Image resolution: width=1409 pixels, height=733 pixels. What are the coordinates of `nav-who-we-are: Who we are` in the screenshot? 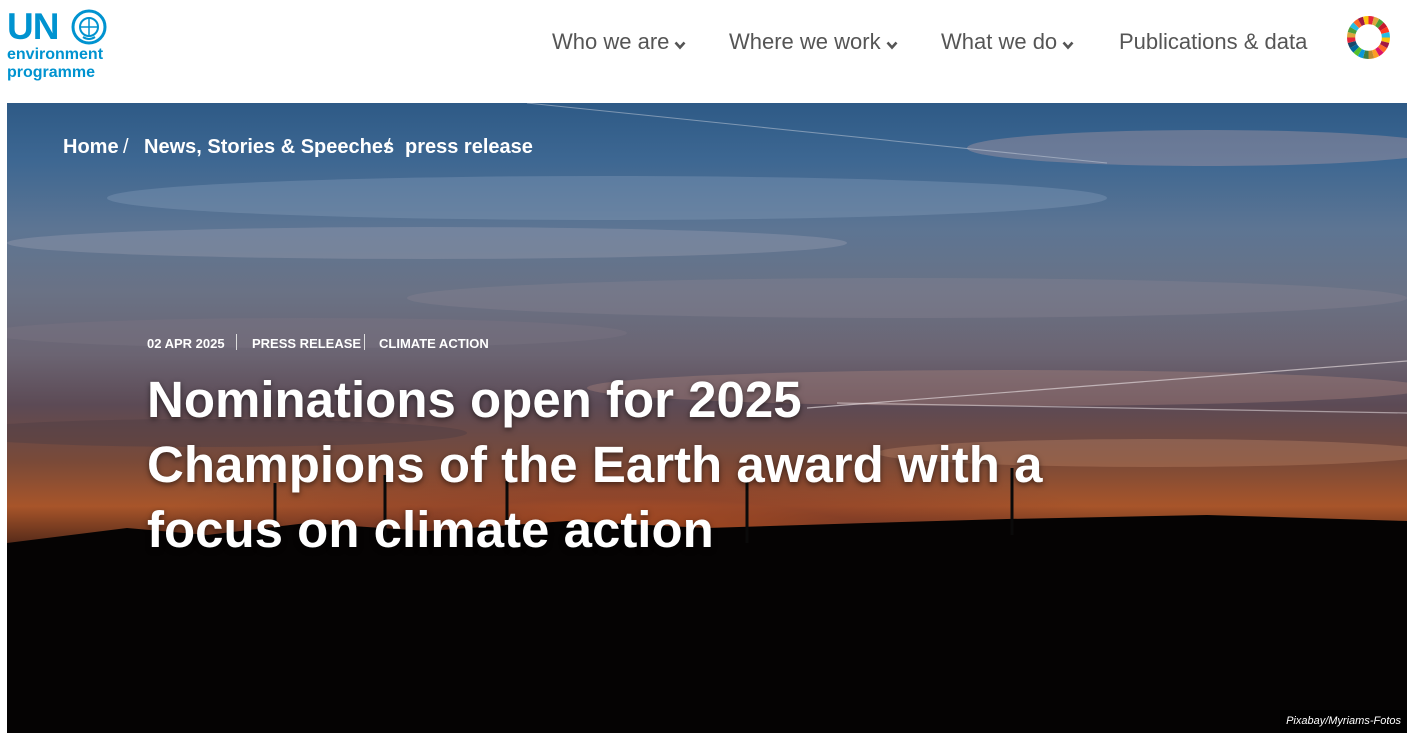 It's located at (619, 42).